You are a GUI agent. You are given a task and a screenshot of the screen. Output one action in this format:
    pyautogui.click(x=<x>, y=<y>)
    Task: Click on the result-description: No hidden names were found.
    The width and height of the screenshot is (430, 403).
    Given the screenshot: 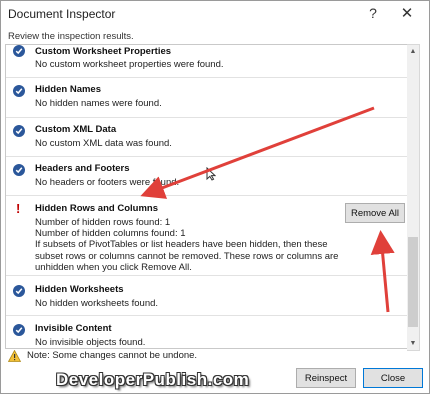 What is the action you would take?
    pyautogui.click(x=98, y=103)
    